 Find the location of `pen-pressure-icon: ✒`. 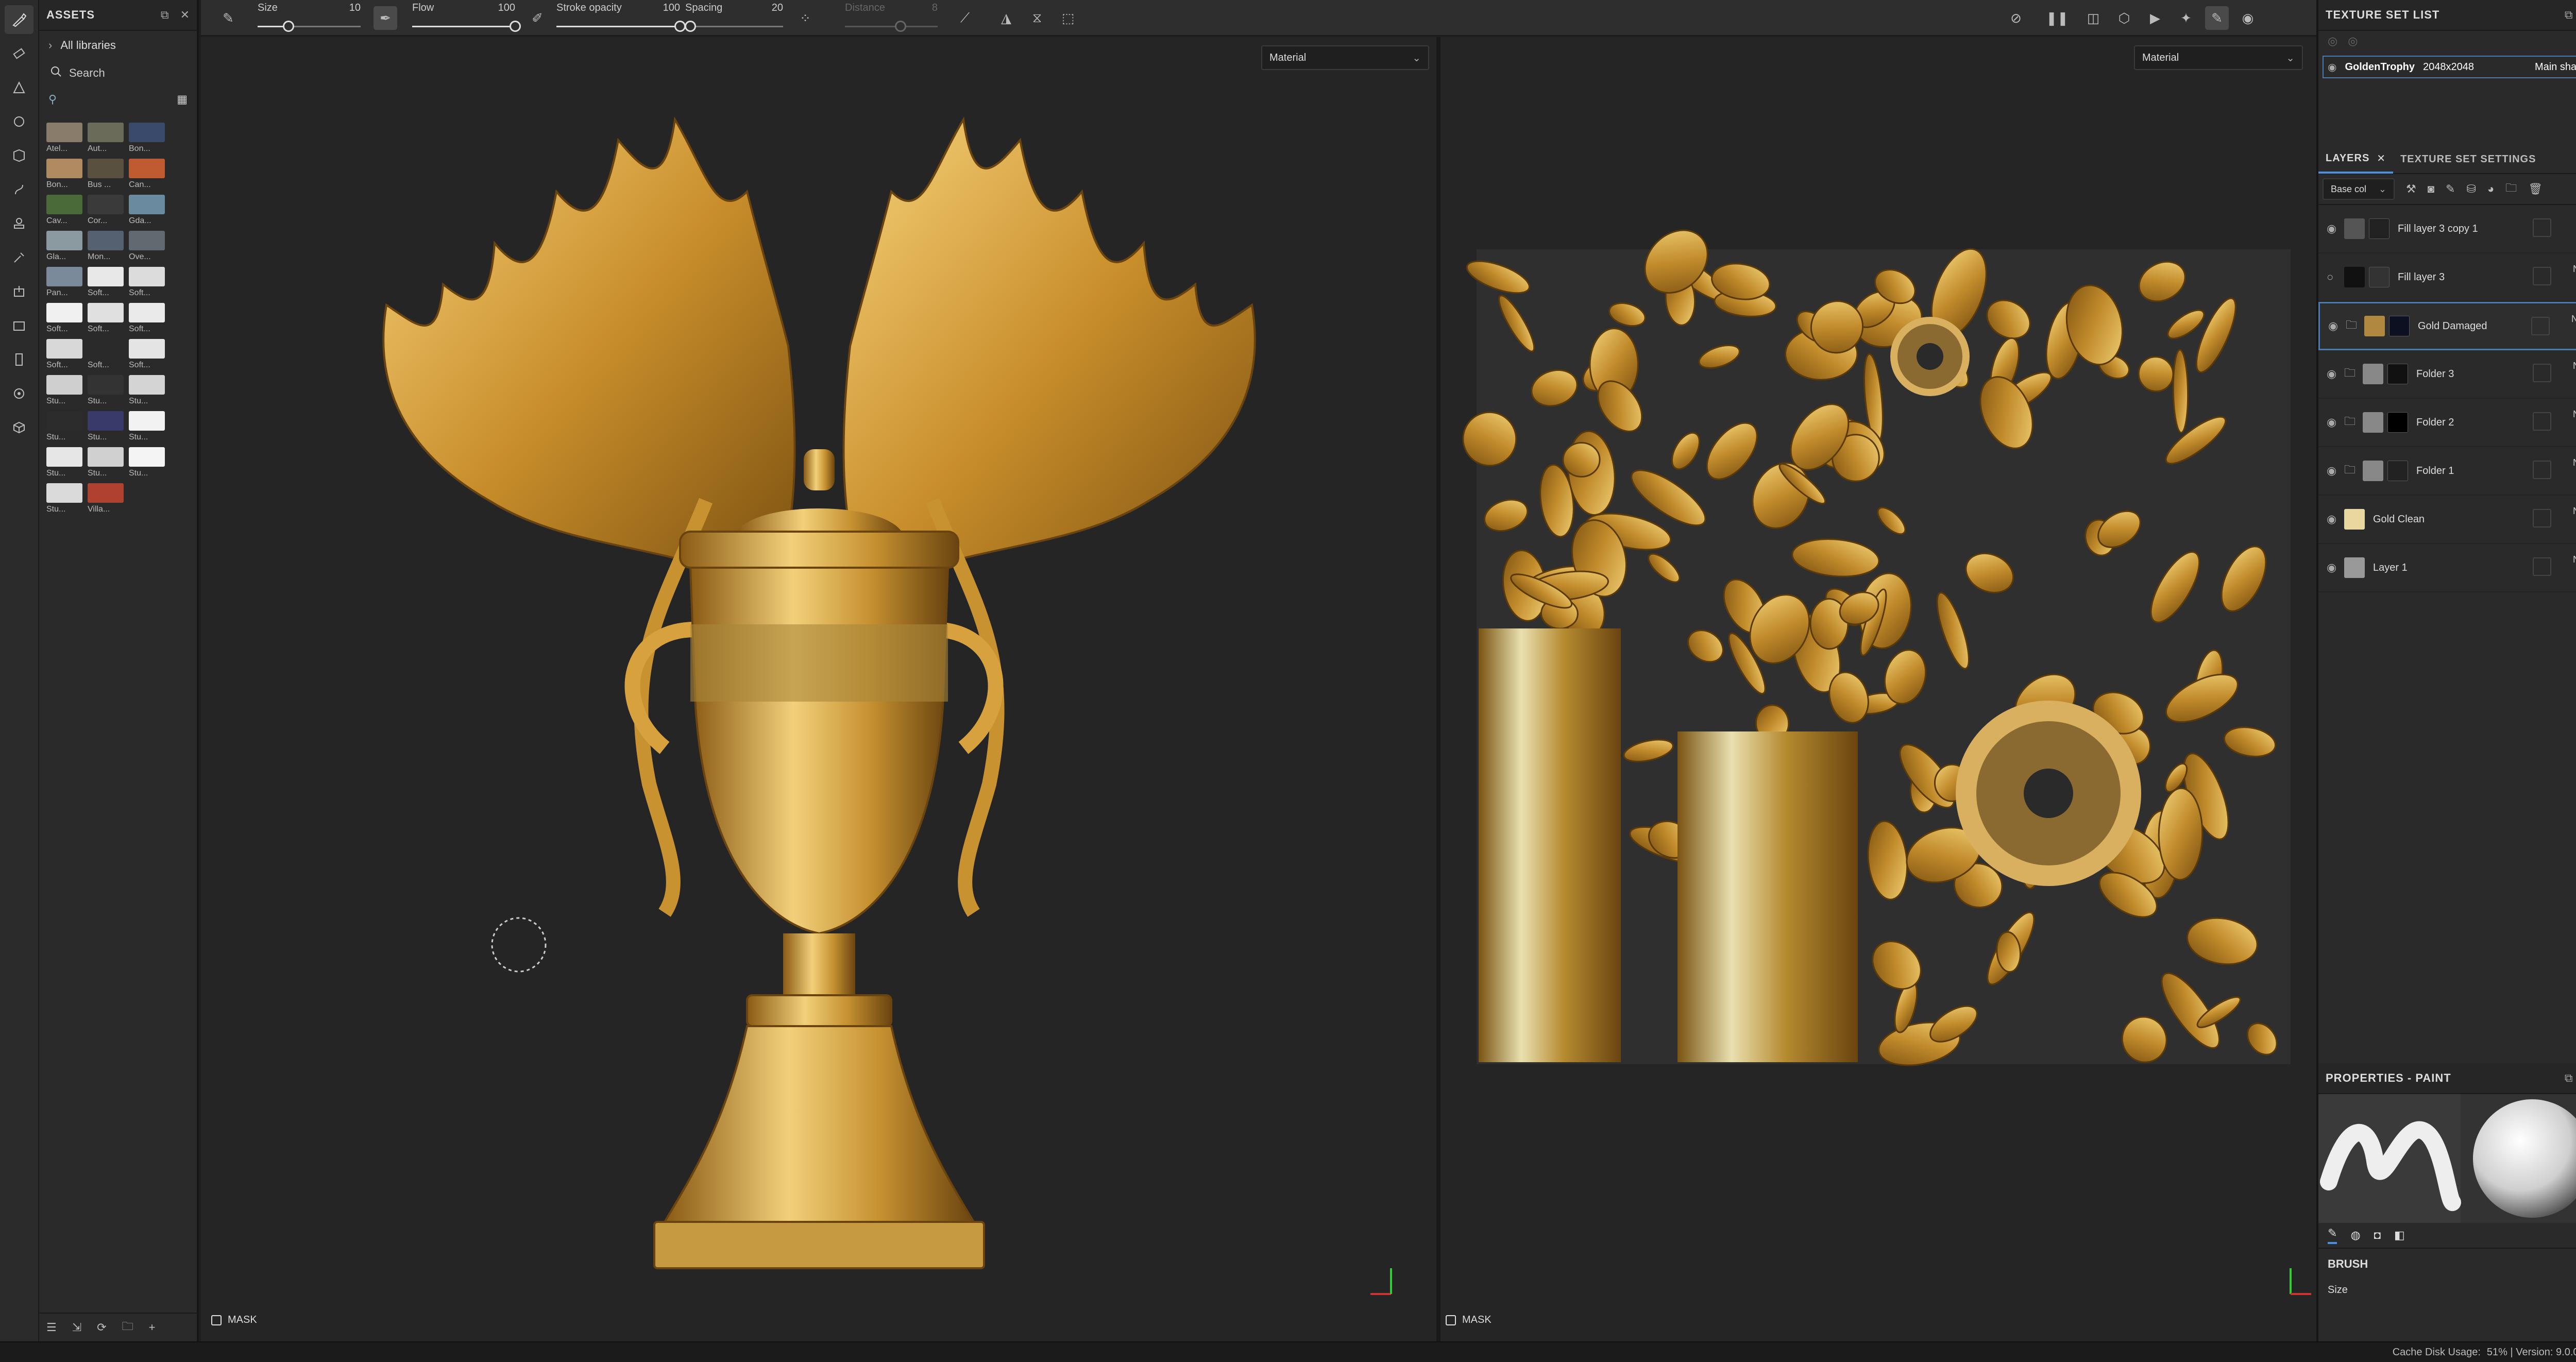

pen-pressure-icon: ✒ is located at coordinates (385, 18).